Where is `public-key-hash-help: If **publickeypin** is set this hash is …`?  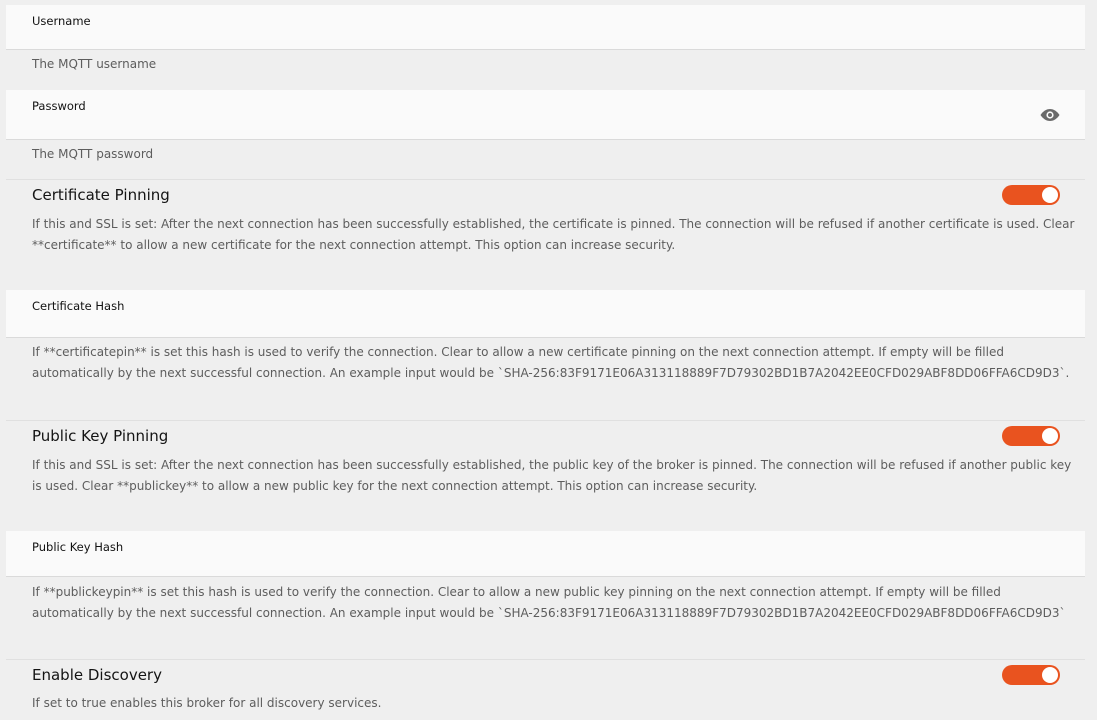
public-key-hash-help: If **publickeypin** is set this hash is … is located at coordinates (549, 602).